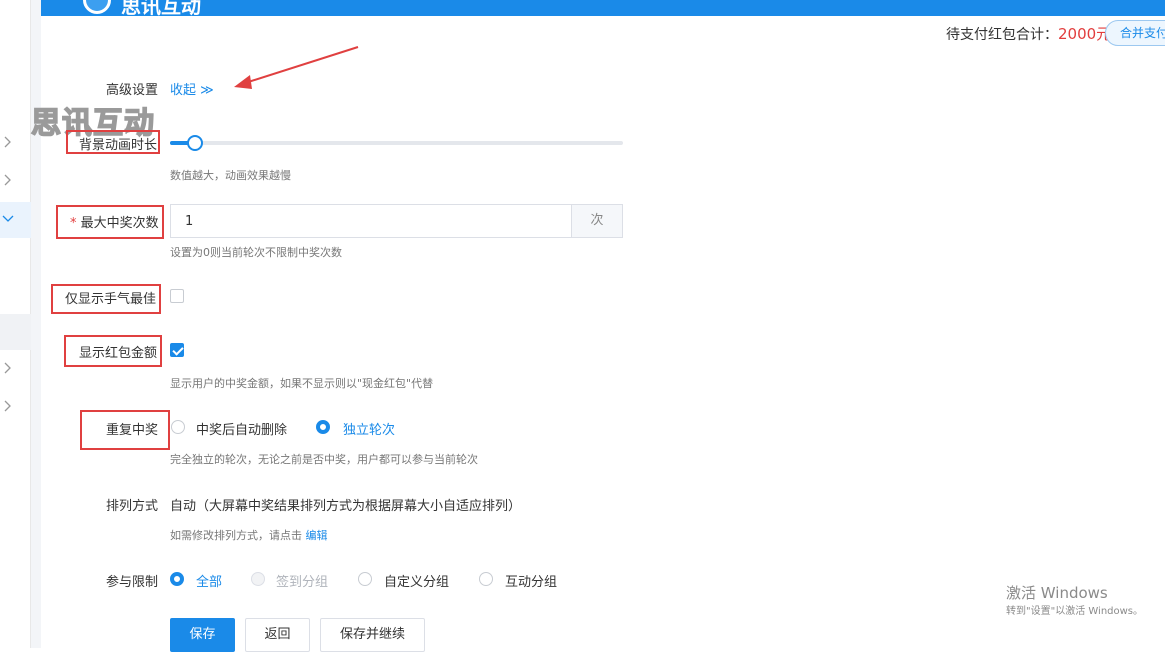 Image resolution: width=1165 pixels, height=652 pixels. What do you see at coordinates (317, 535) in the screenshot?
I see `sort-edit-link: 编辑` at bounding box center [317, 535].